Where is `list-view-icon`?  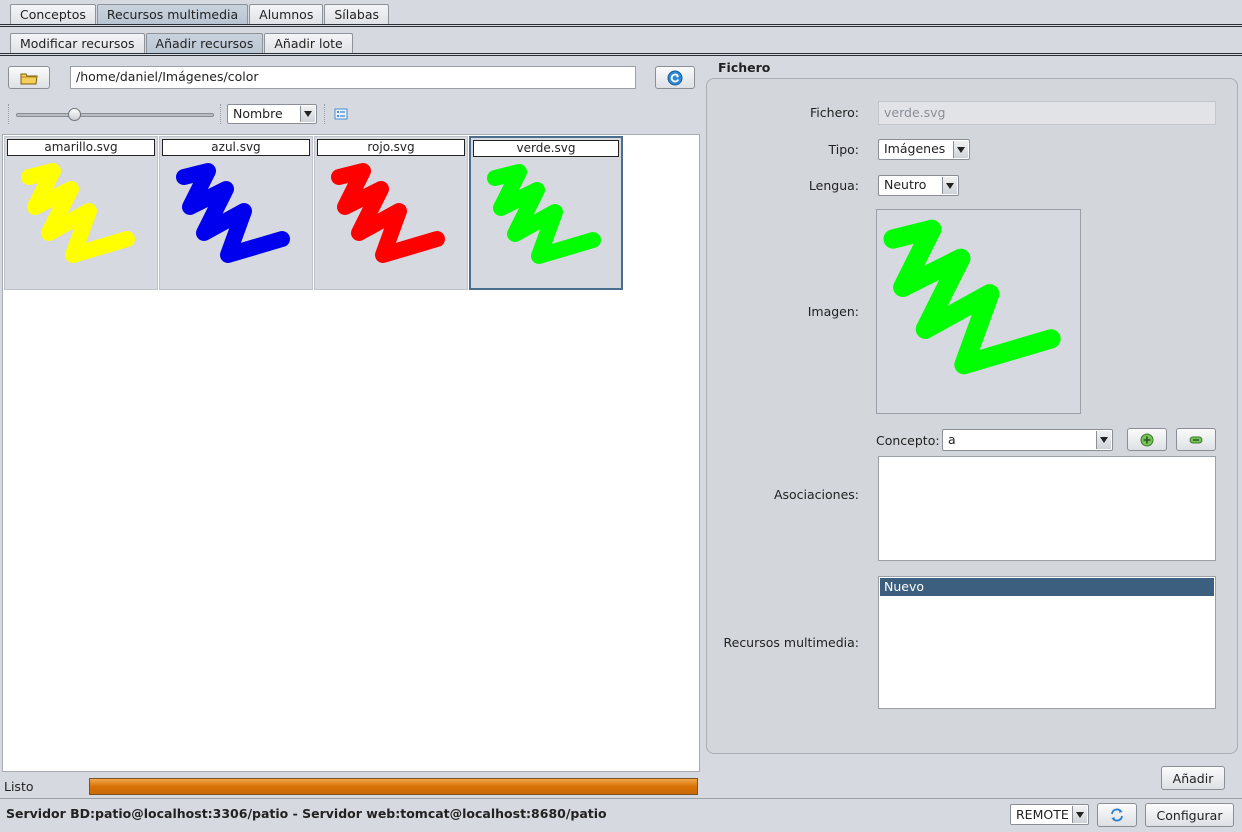
list-view-icon is located at coordinates (341, 114).